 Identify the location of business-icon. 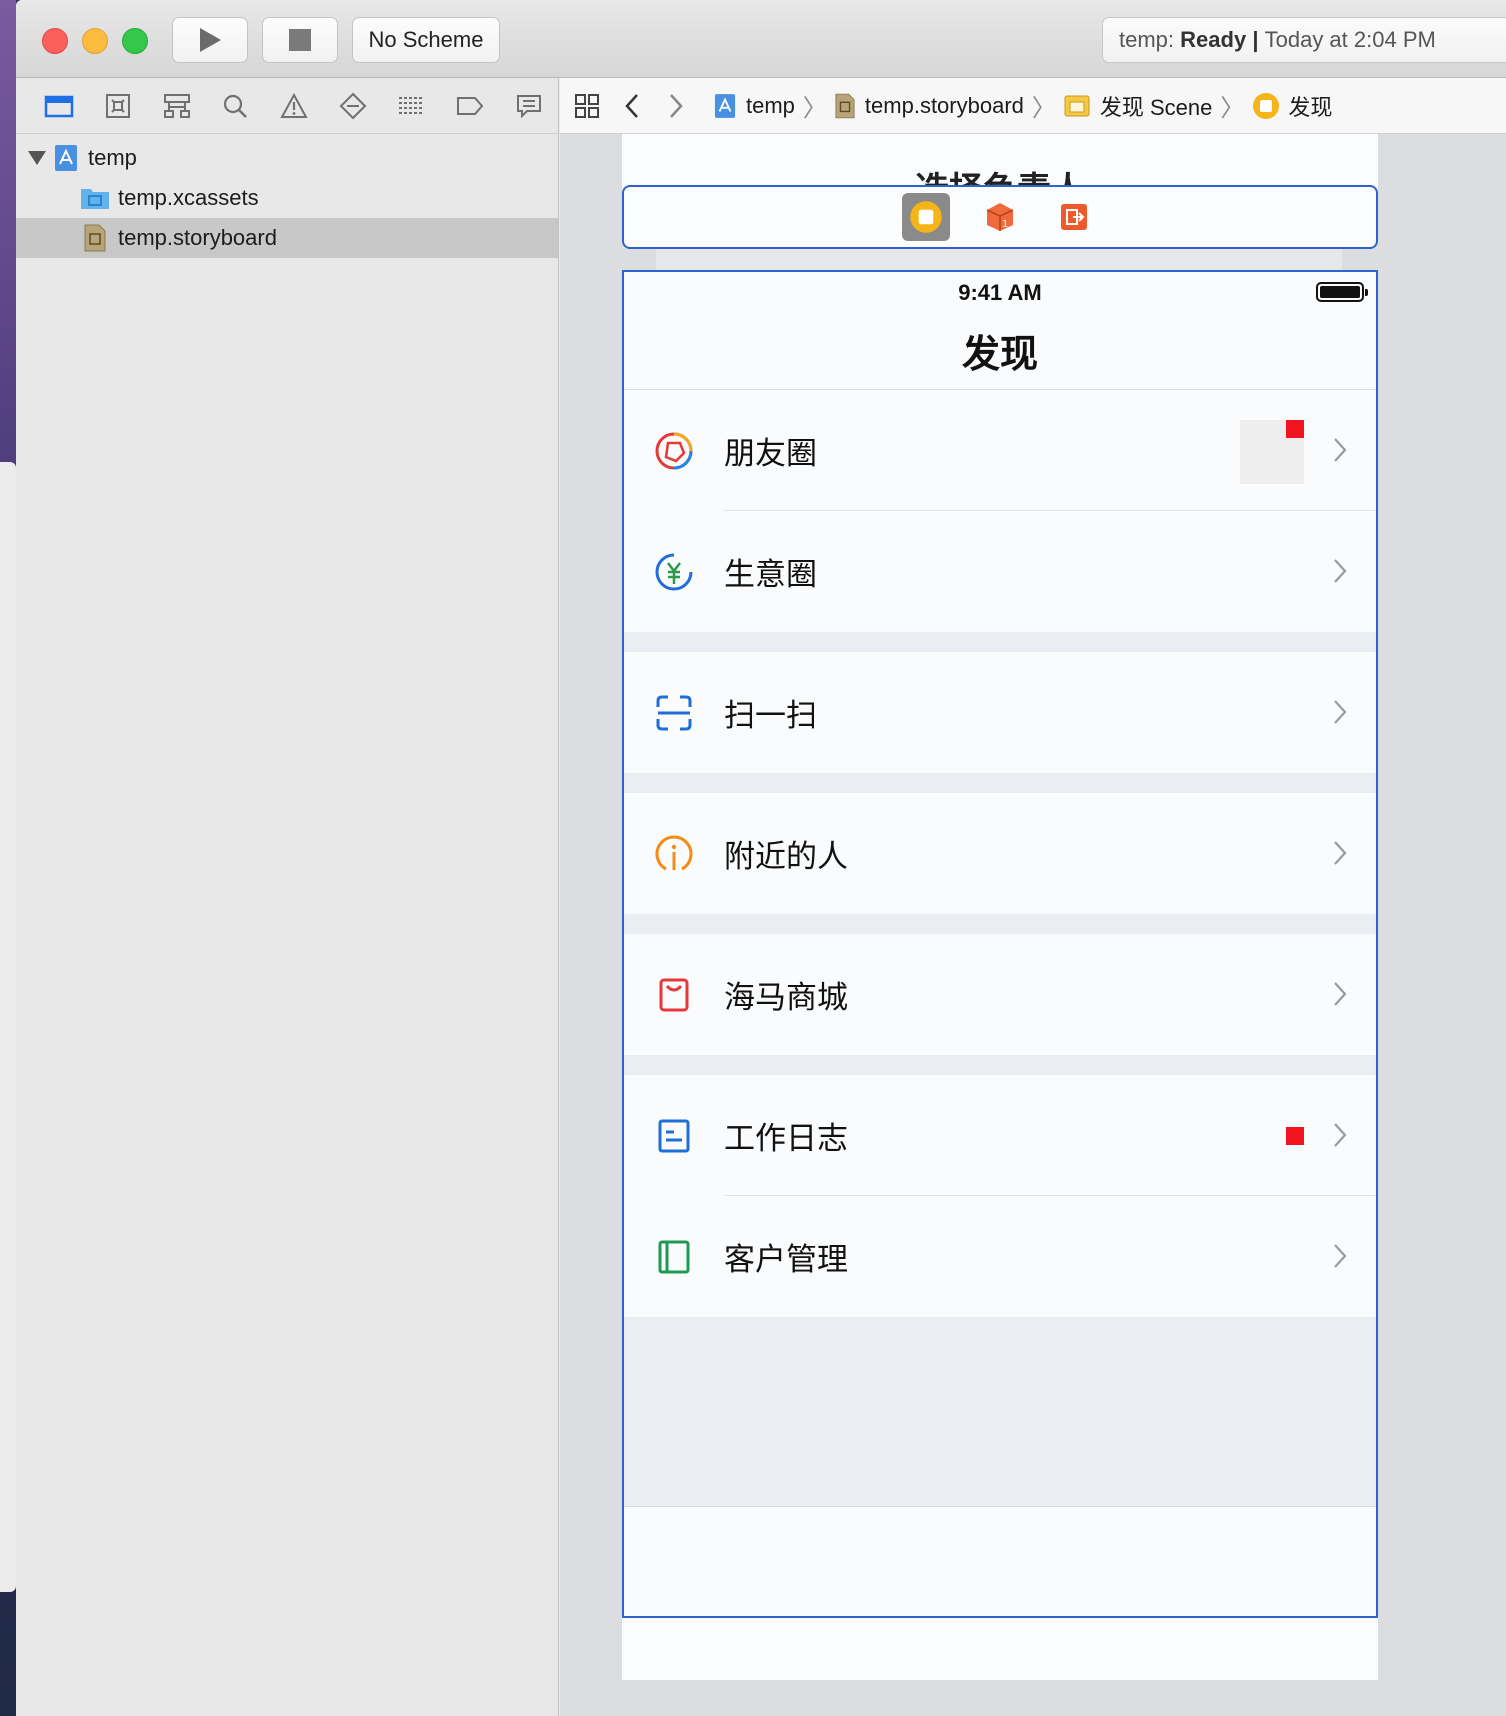
(674, 572).